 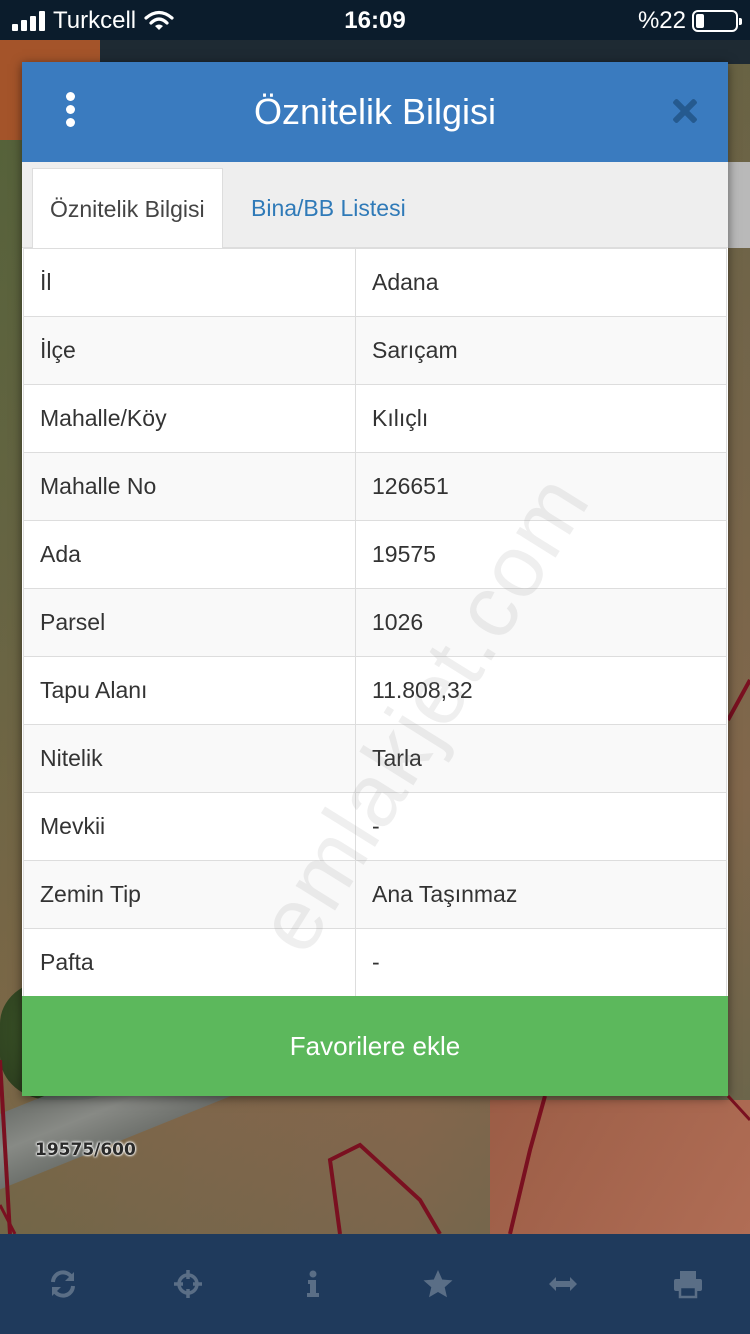 I want to click on battery-icon, so click(x=717, y=21).